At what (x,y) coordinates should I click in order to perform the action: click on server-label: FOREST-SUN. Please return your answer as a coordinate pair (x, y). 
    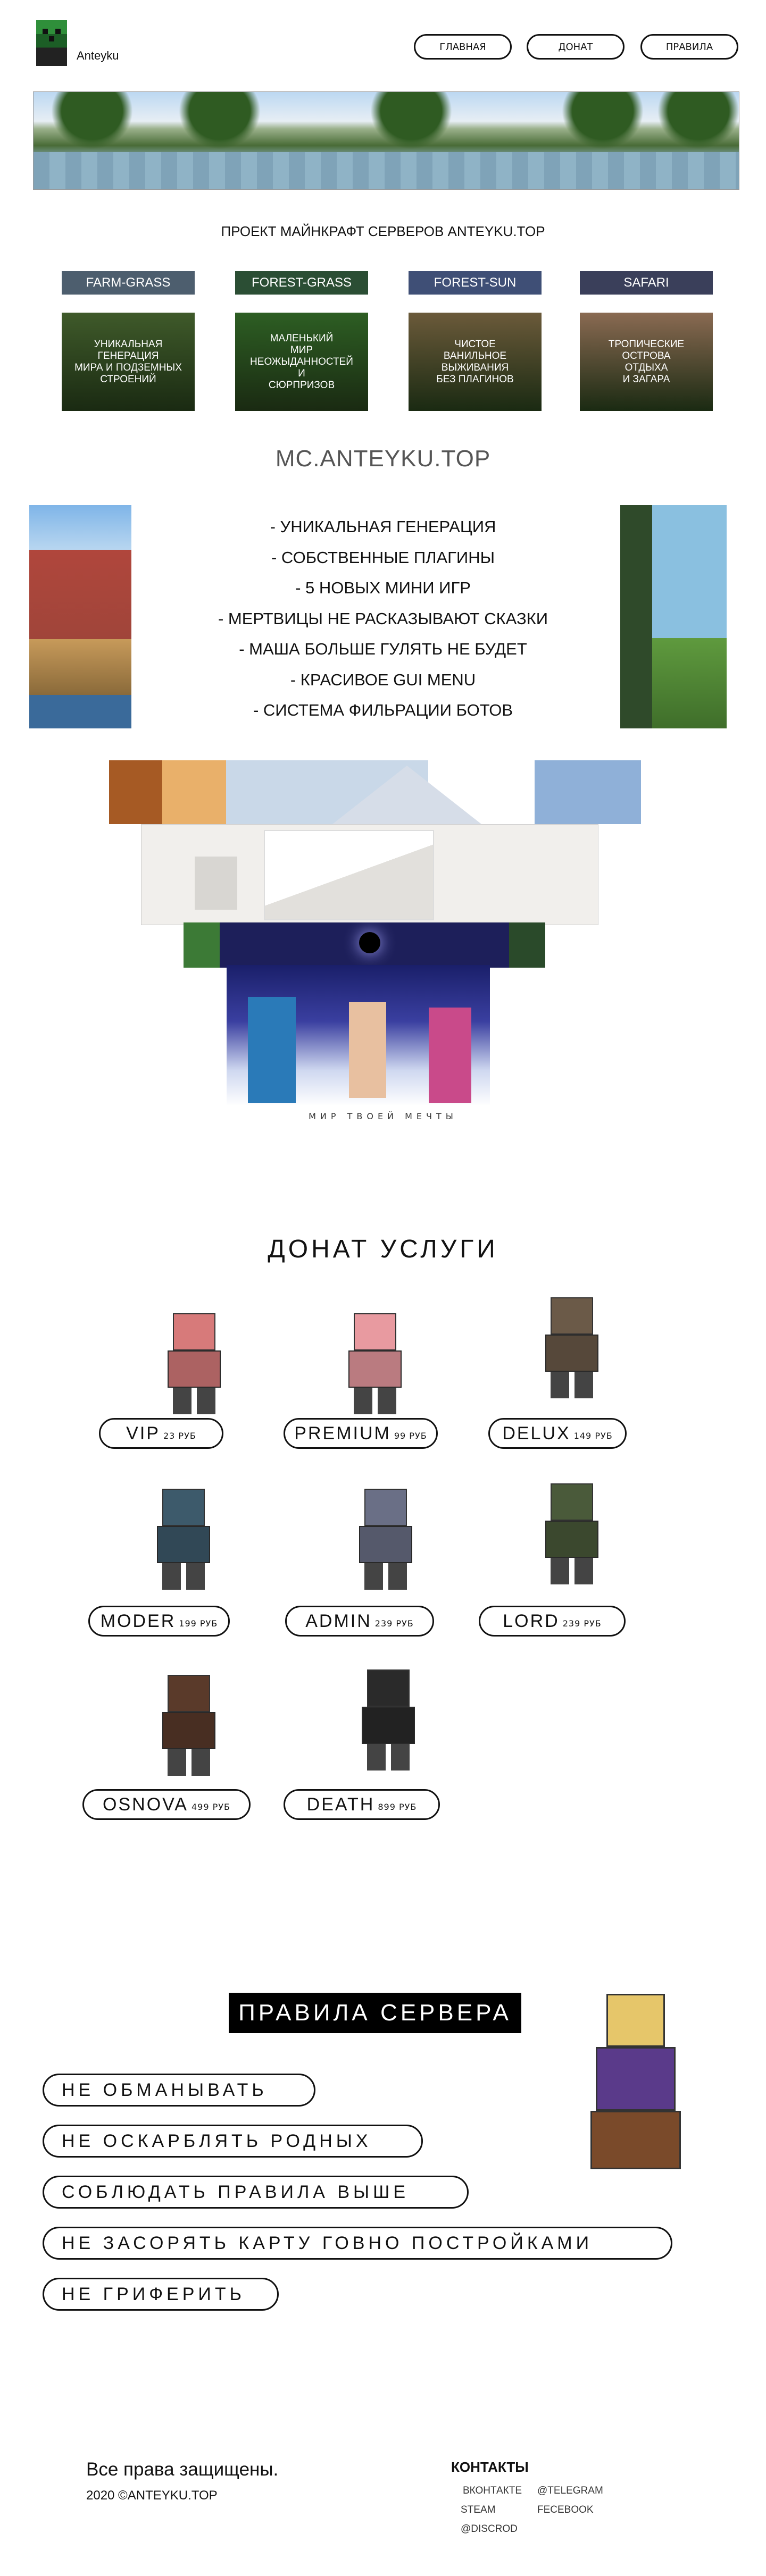
    Looking at the image, I should click on (475, 283).